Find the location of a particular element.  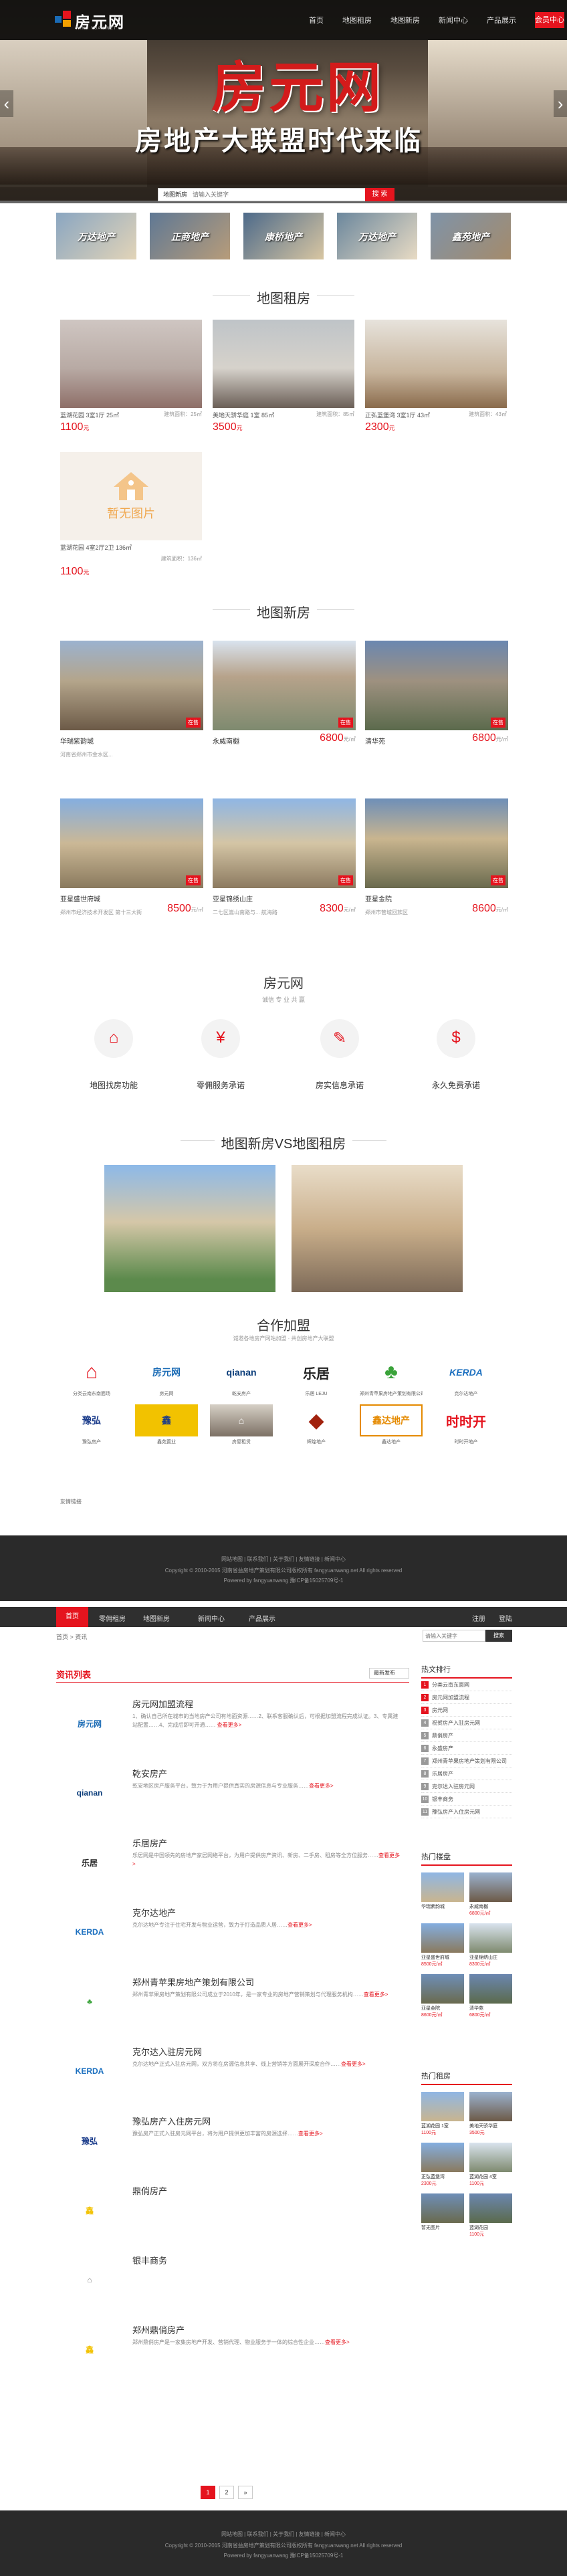

member-center-button: 会员中心 is located at coordinates (549, 20).